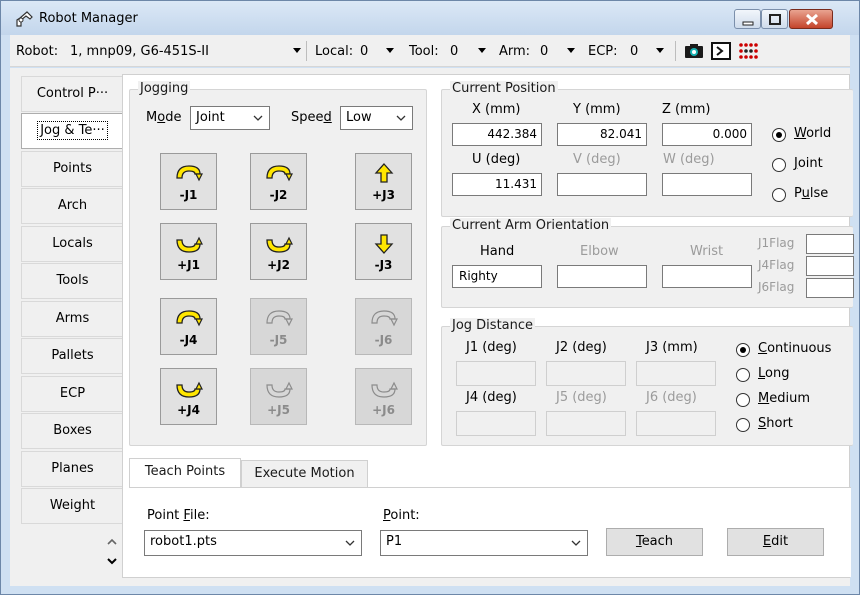  I want to click on point-select: P1, so click(484, 543).